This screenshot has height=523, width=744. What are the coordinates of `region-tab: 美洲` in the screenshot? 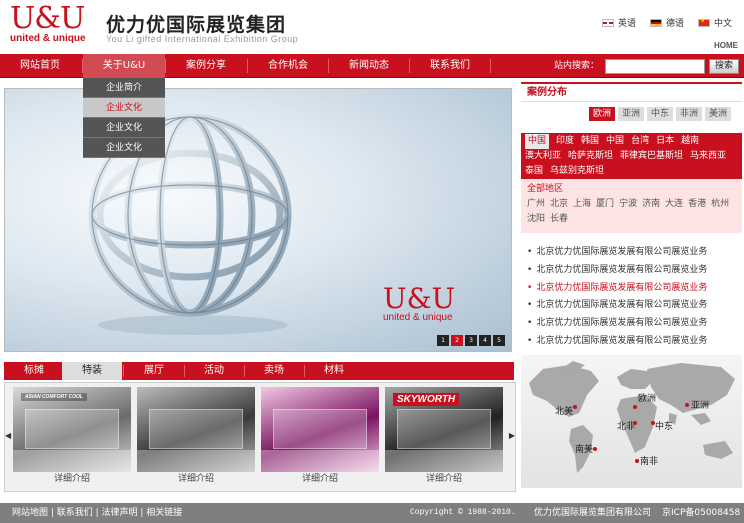 It's located at (718, 114).